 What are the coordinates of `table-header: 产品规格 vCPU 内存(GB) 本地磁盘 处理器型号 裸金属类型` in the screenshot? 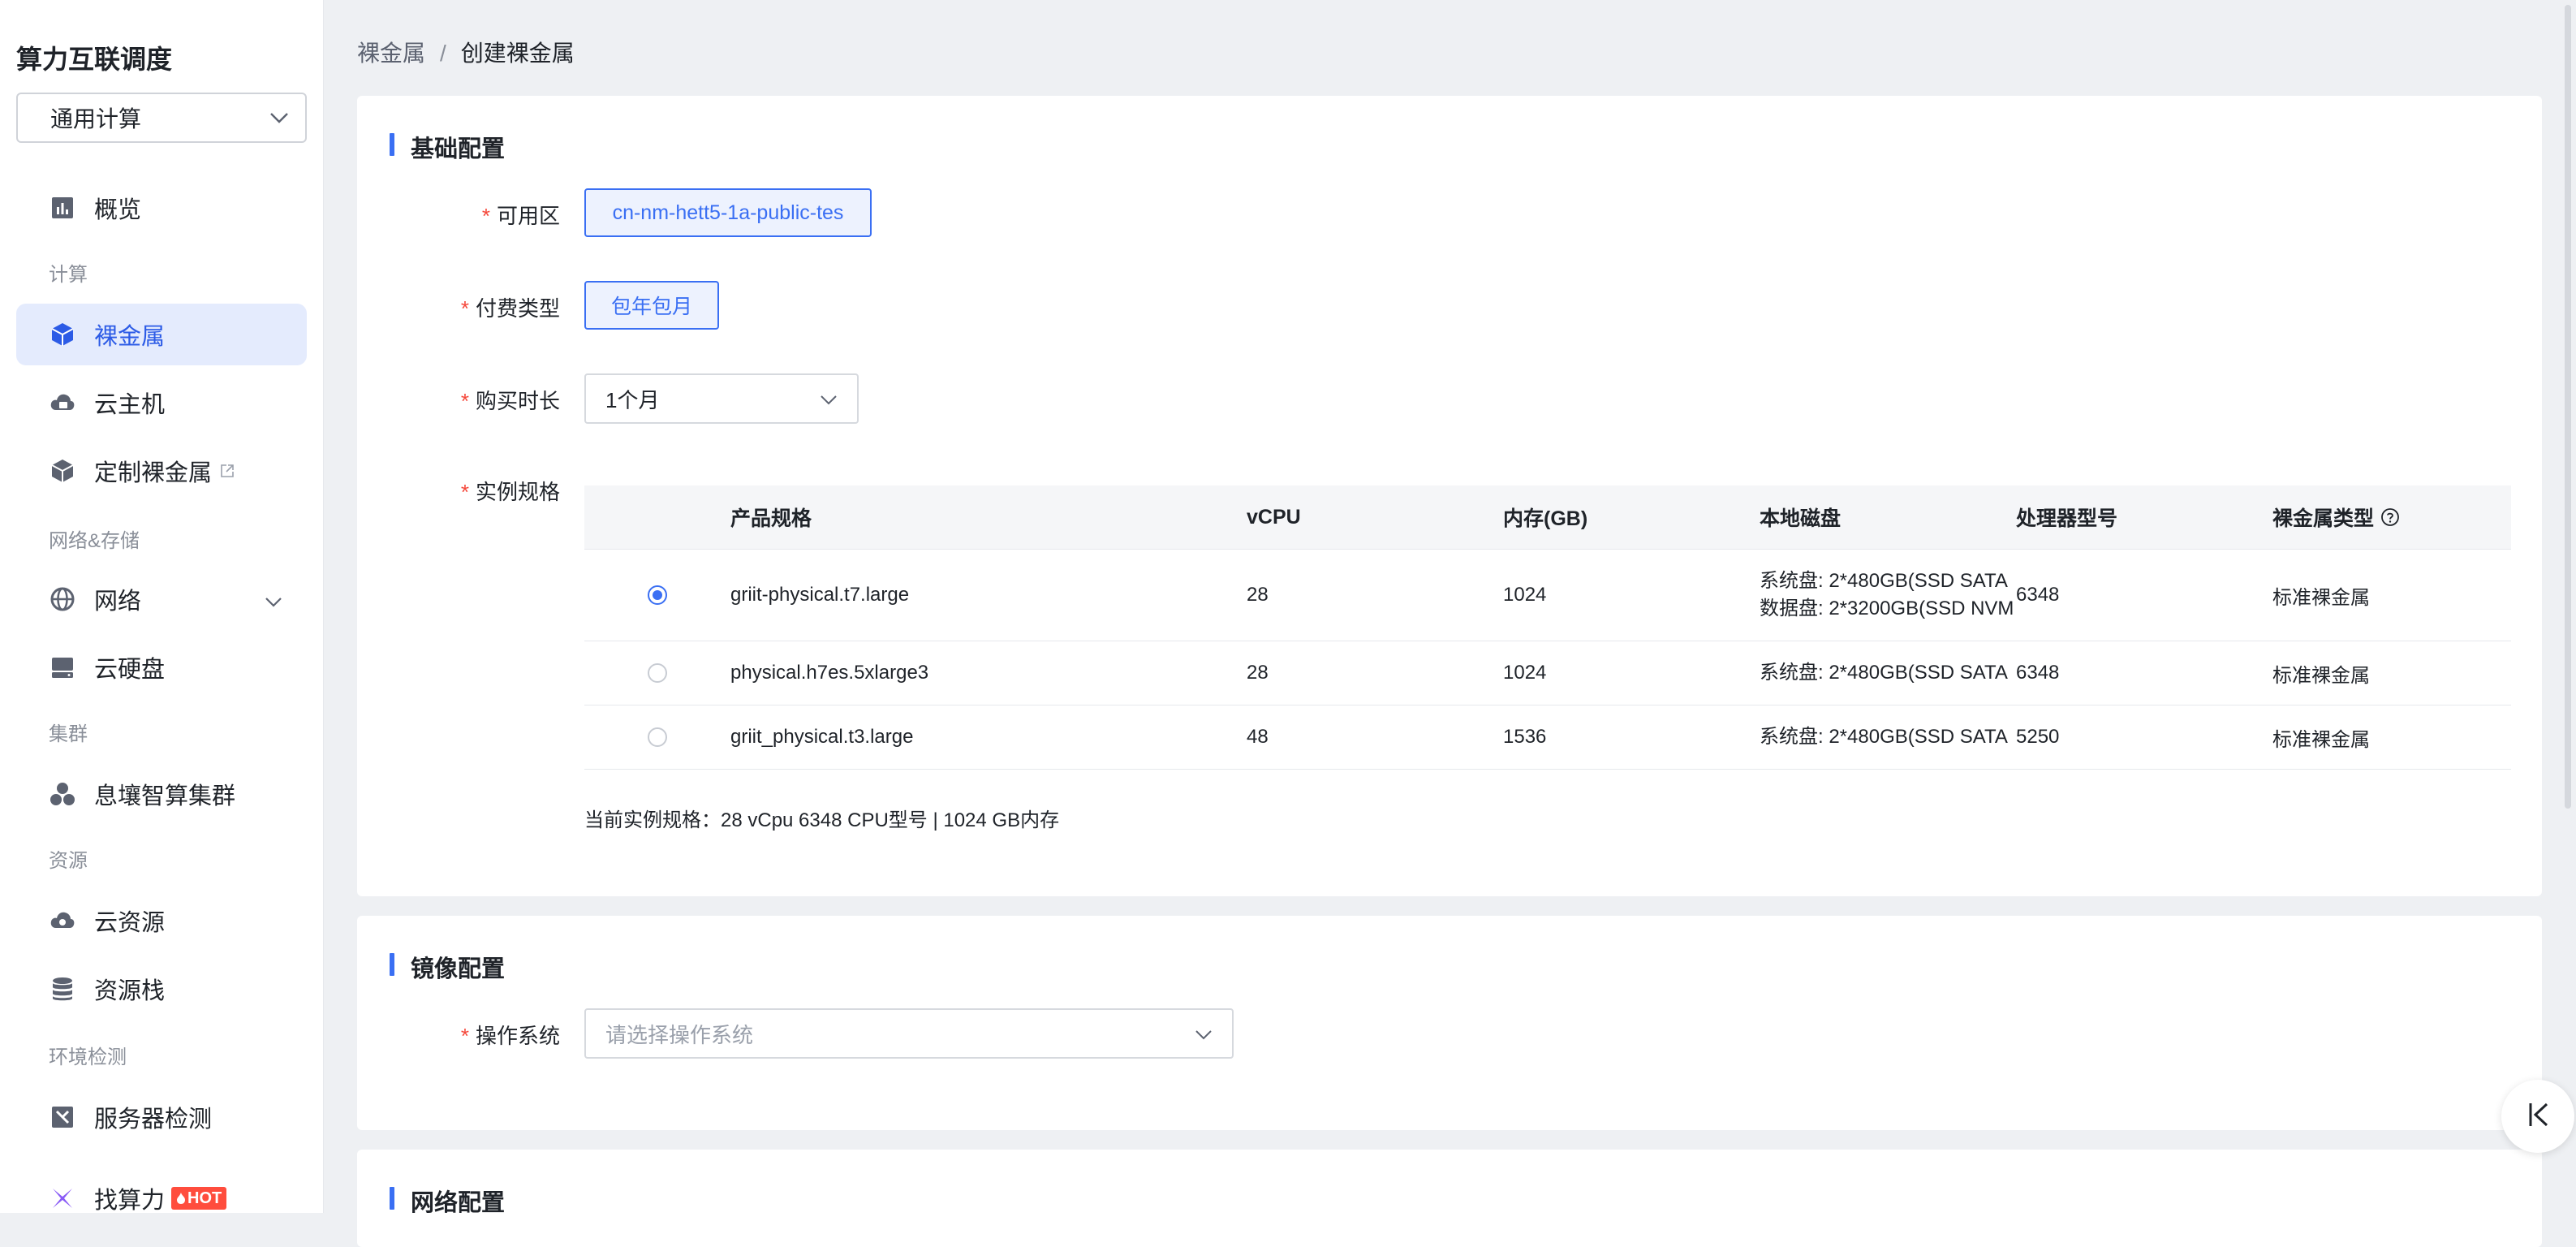 It's located at (1548, 517).